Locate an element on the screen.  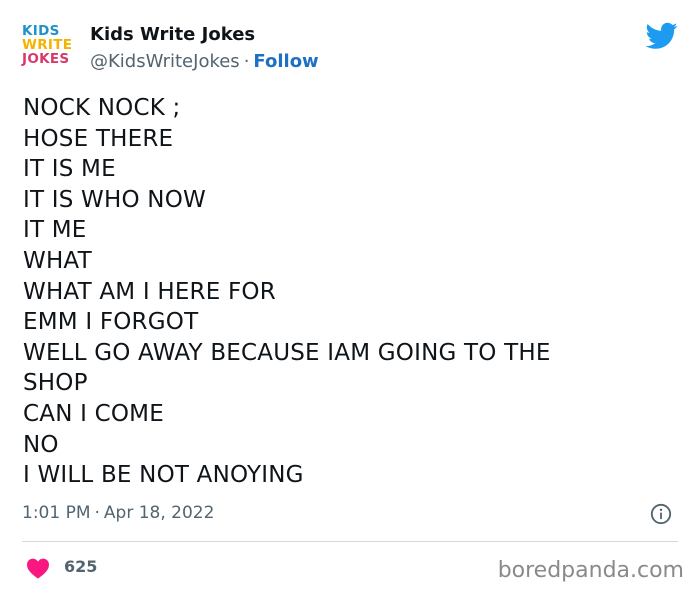
tweet-line: HOSE THERE is located at coordinates (98, 138).